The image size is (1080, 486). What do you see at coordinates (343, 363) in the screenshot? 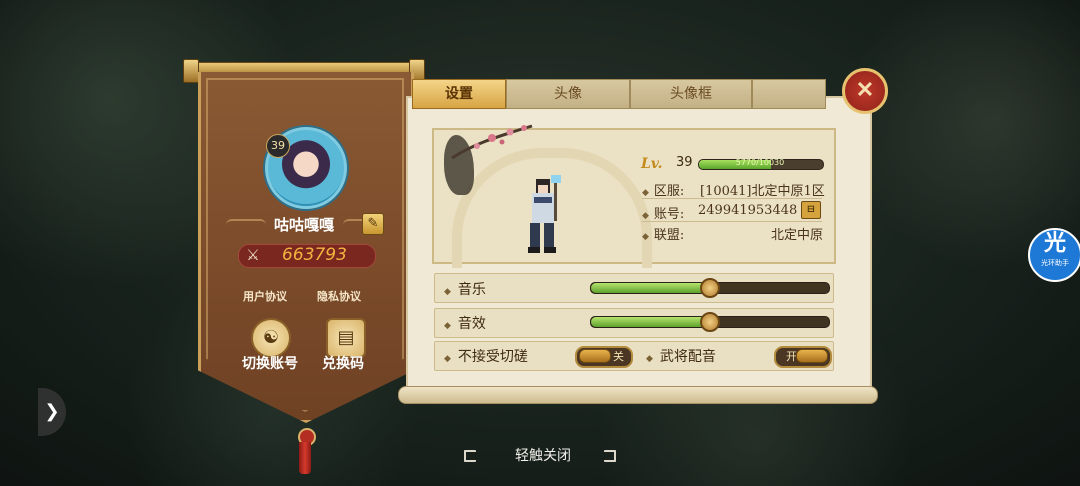
I see `redeem-code-button: 兑换码` at bounding box center [343, 363].